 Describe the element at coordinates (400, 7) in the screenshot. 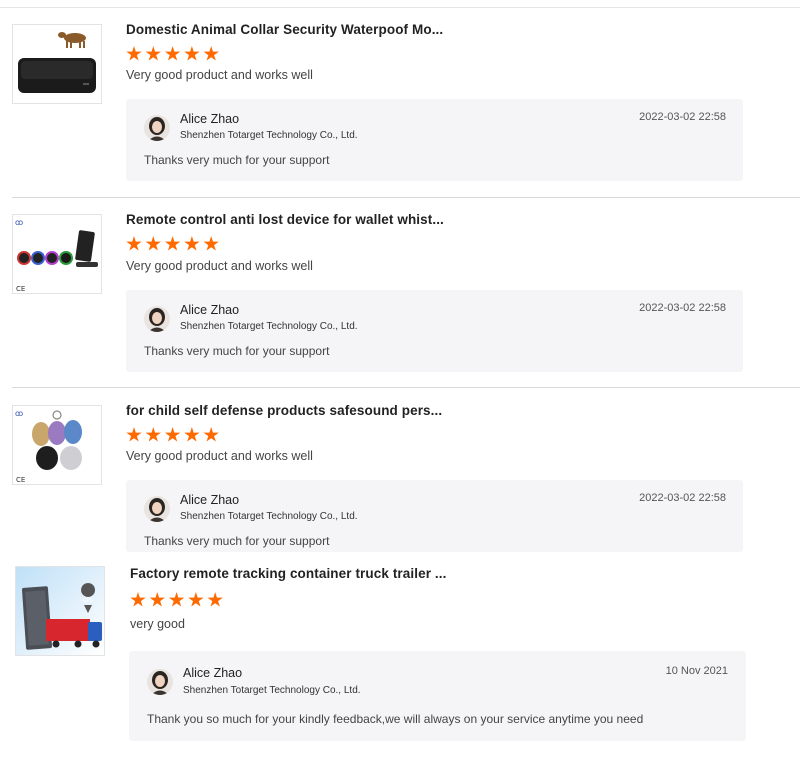

I see `top-divider` at that location.